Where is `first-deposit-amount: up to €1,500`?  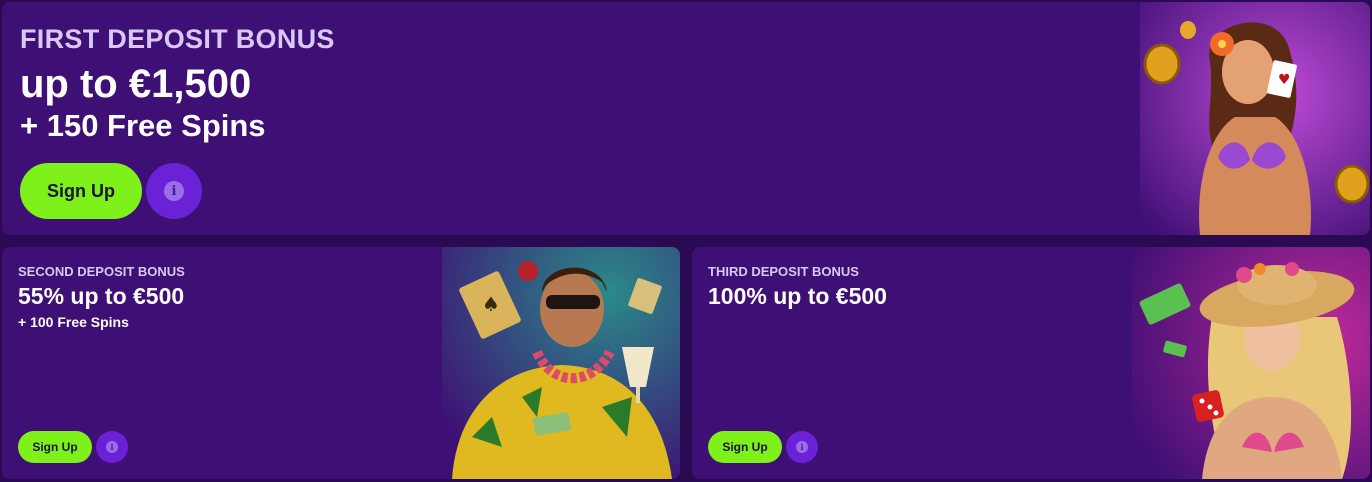
first-deposit-amount: up to €1,500 is located at coordinates (136, 84).